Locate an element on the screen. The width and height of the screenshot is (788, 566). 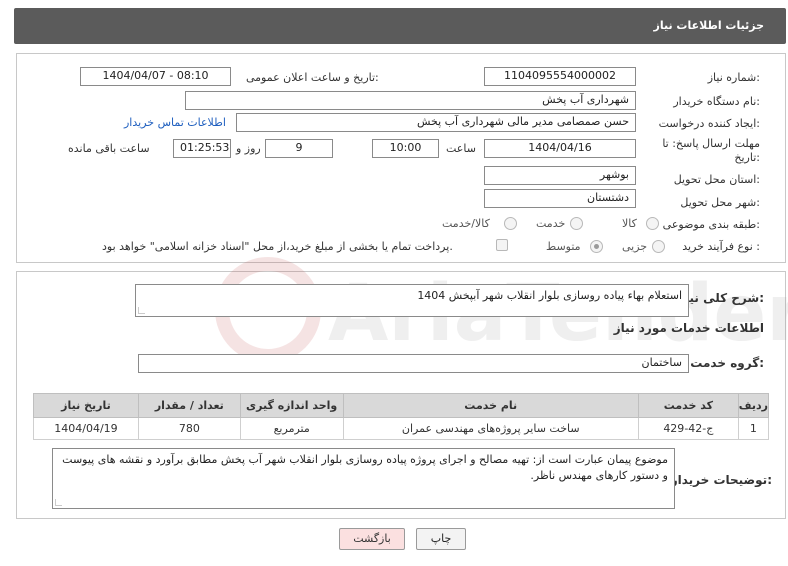
need-number-field: 1104095554000002 is located at coordinates (560, 76).